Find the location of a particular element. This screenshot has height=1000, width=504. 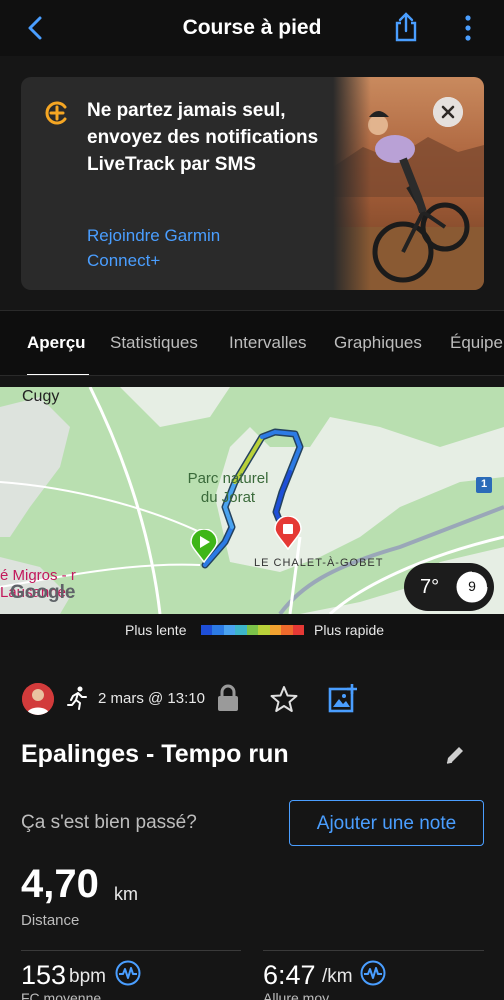

distance-label: Distance is located at coordinates (50, 920).